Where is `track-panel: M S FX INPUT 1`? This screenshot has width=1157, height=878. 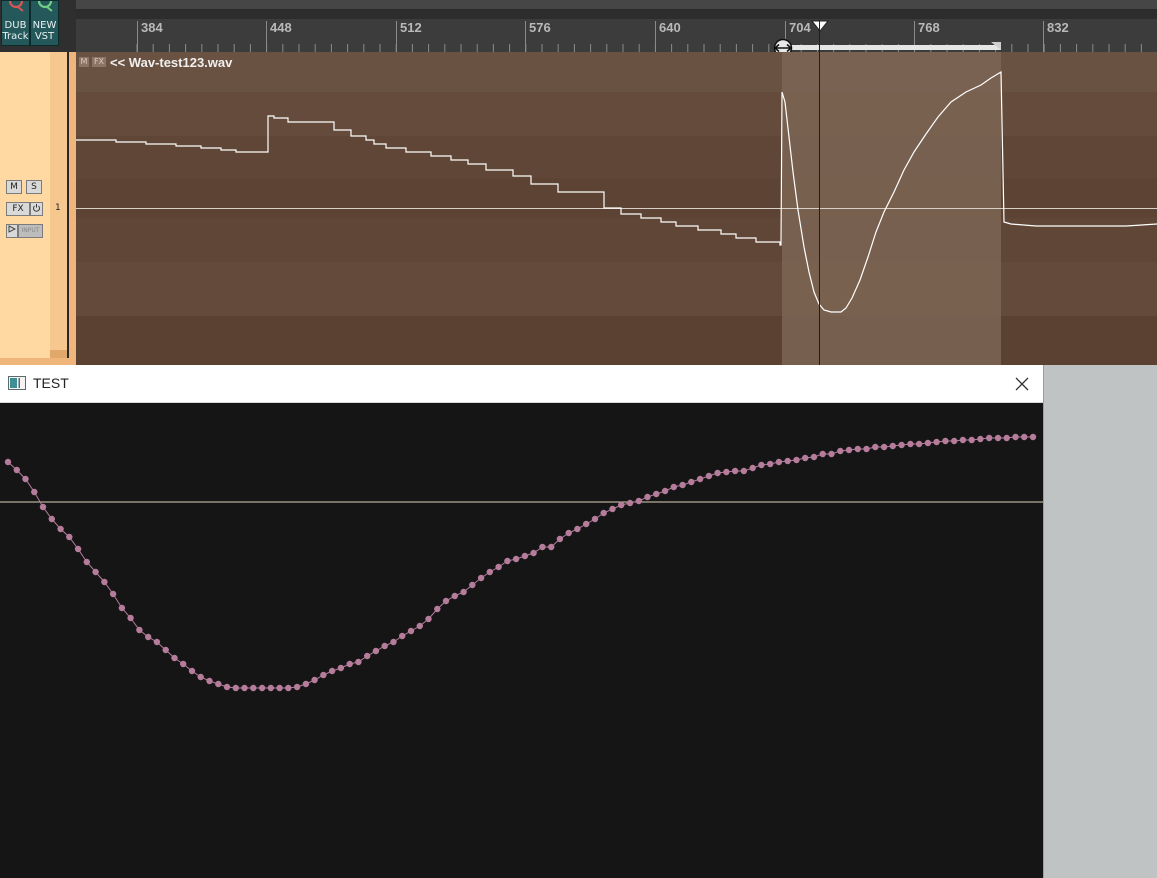 track-panel: M S FX INPUT 1 is located at coordinates (38, 208).